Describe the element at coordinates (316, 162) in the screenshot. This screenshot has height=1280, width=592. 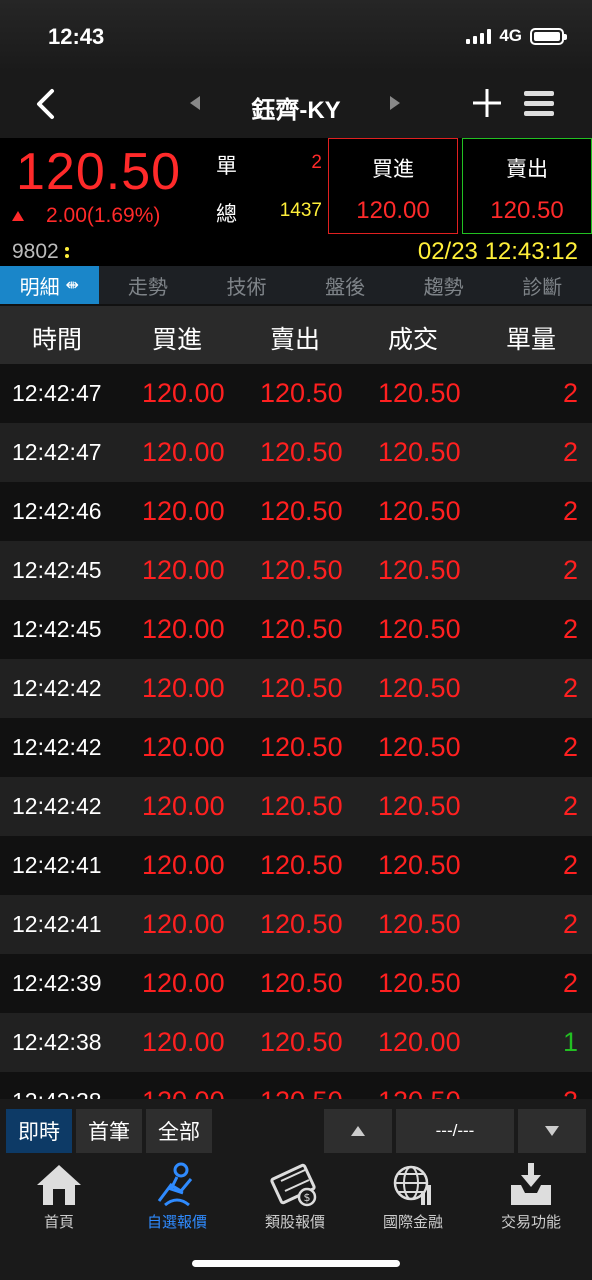
I see `single-volume-value: 2` at that location.